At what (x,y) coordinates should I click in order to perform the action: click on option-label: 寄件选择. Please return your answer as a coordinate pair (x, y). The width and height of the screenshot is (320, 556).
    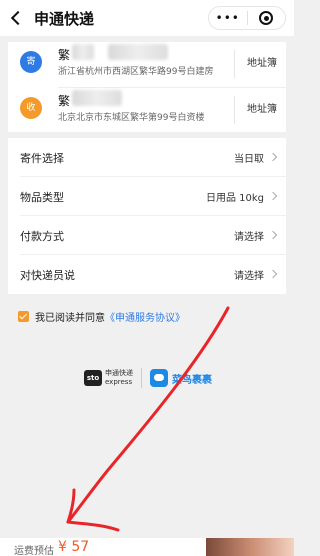
    Looking at the image, I should click on (42, 158).